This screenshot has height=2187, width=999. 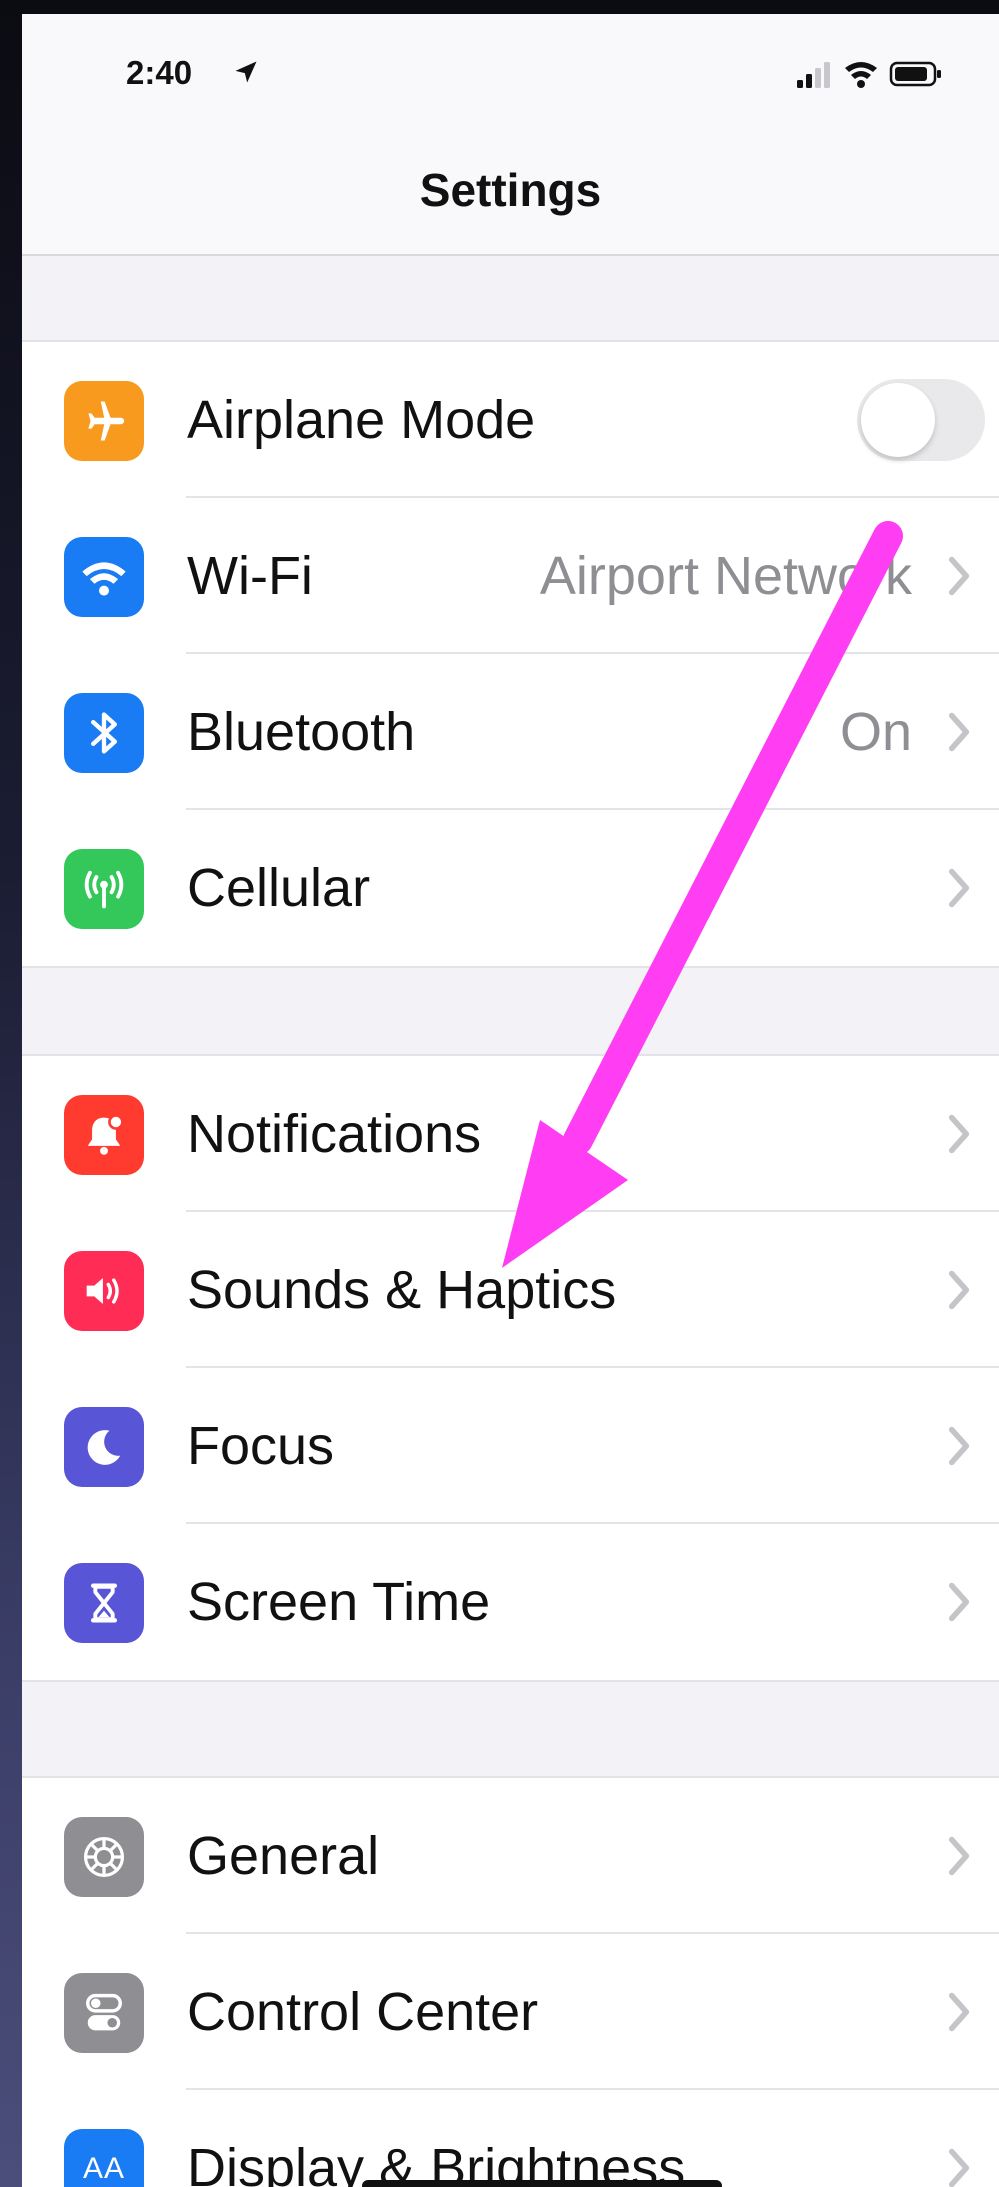 What do you see at coordinates (510, 1856) in the screenshot?
I see `settings-row-general: General` at bounding box center [510, 1856].